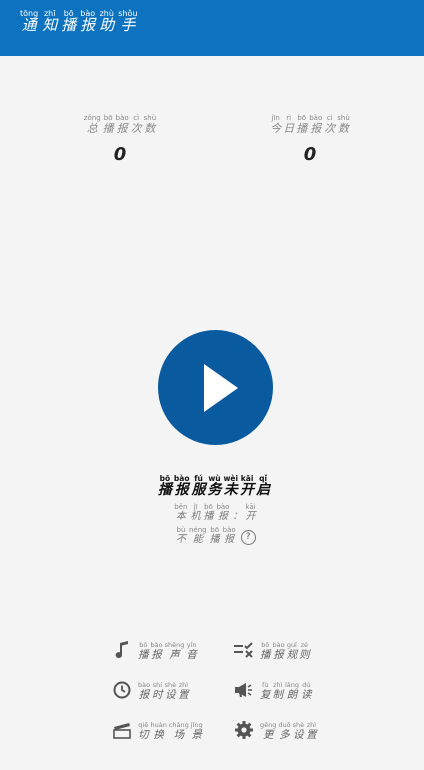 This screenshot has height=770, width=424. What do you see at coordinates (215, 512) in the screenshot?
I see `local-broadcast-status: běn 本 jī 机 bō 播 bào 报 ： kāi 开` at bounding box center [215, 512].